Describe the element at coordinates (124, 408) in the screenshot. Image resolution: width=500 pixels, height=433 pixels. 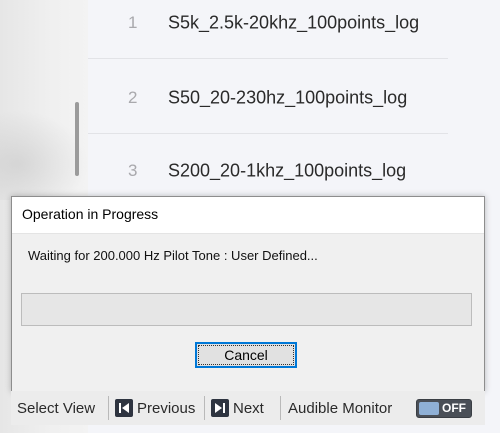
I see `skip-previous-icon` at that location.